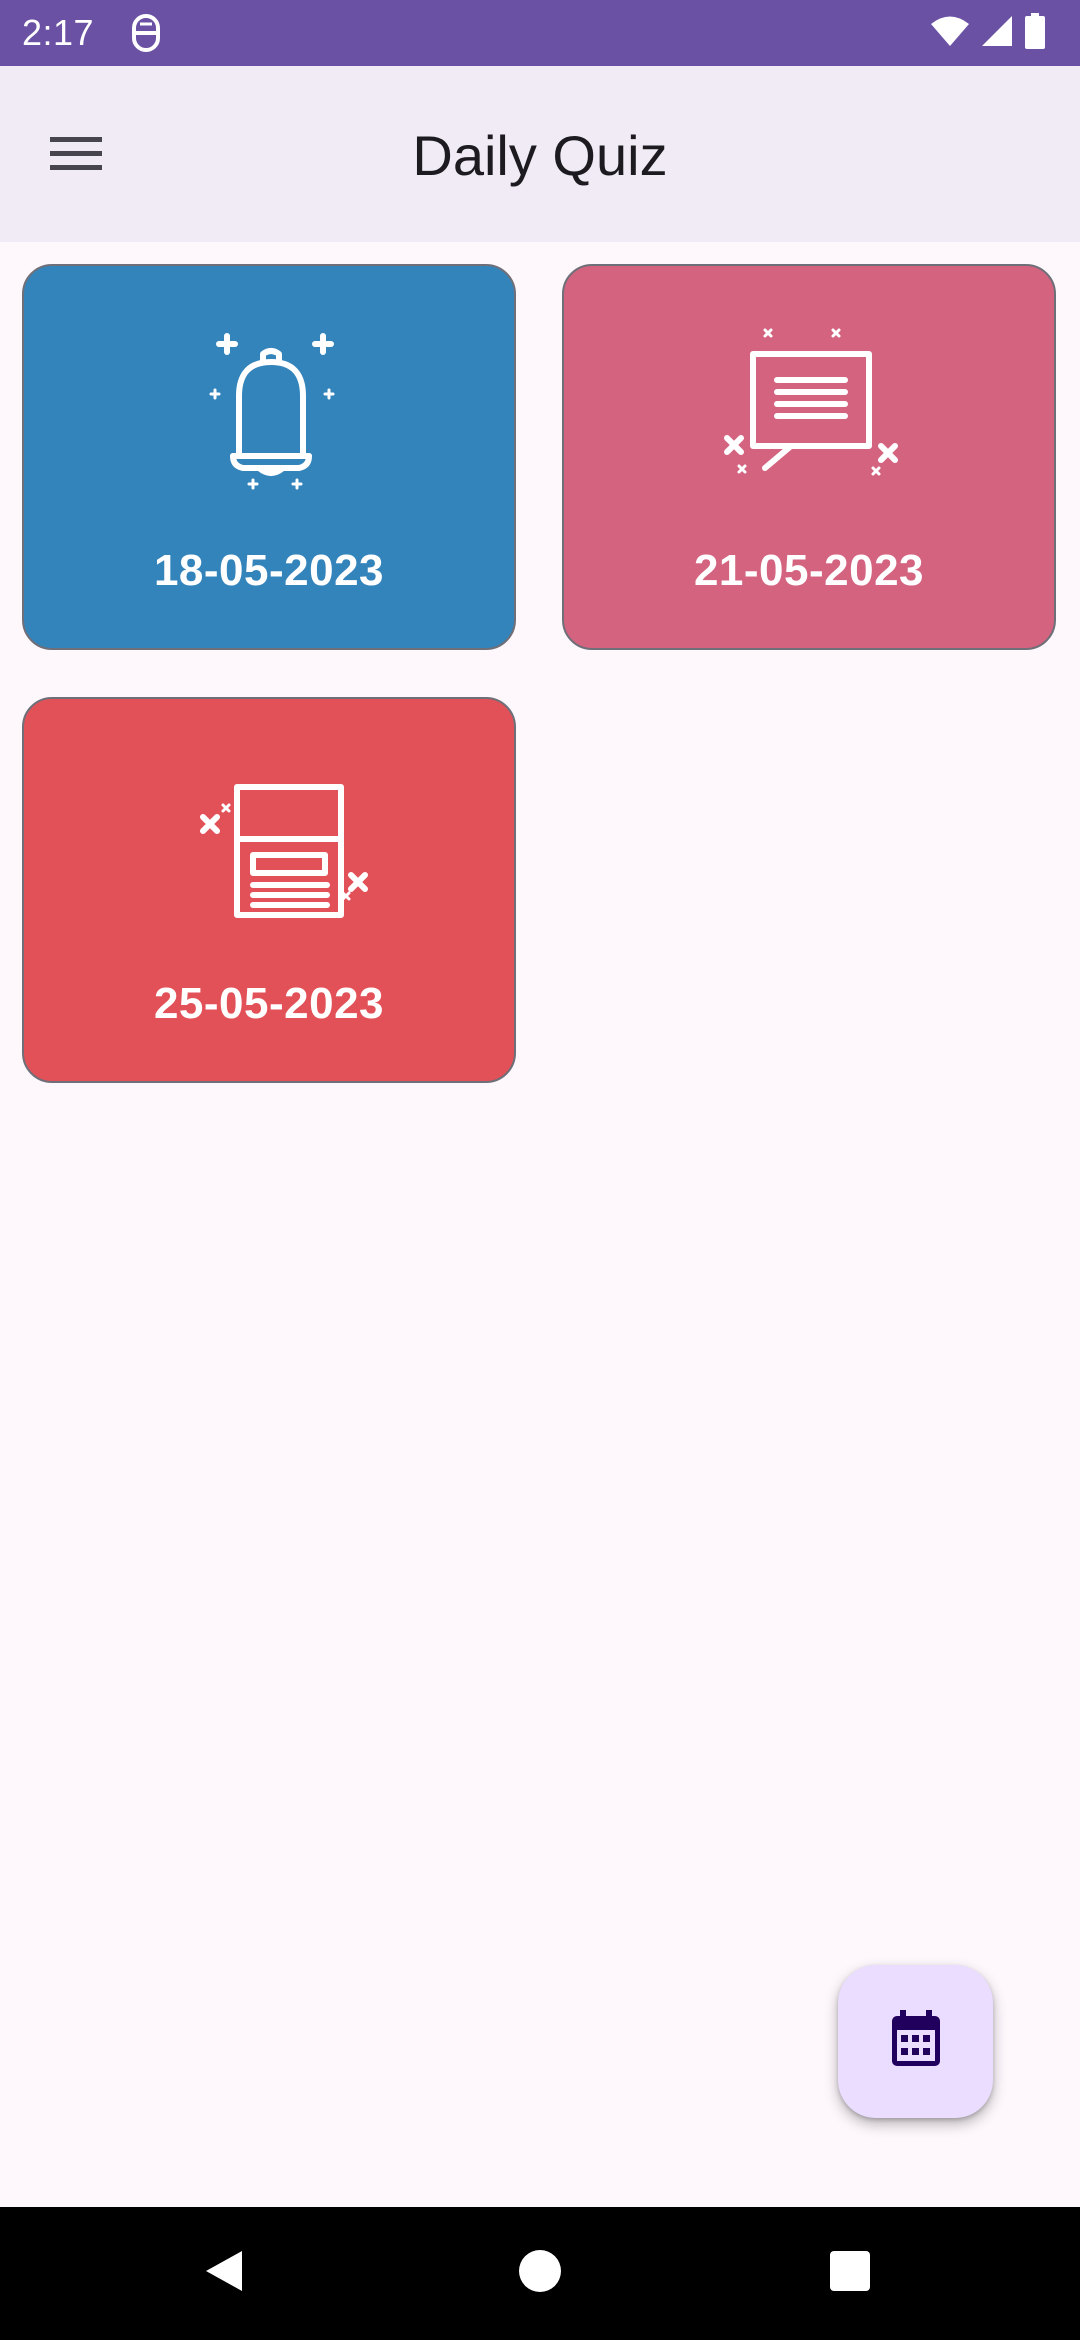  I want to click on recents-icon, so click(850, 2273).